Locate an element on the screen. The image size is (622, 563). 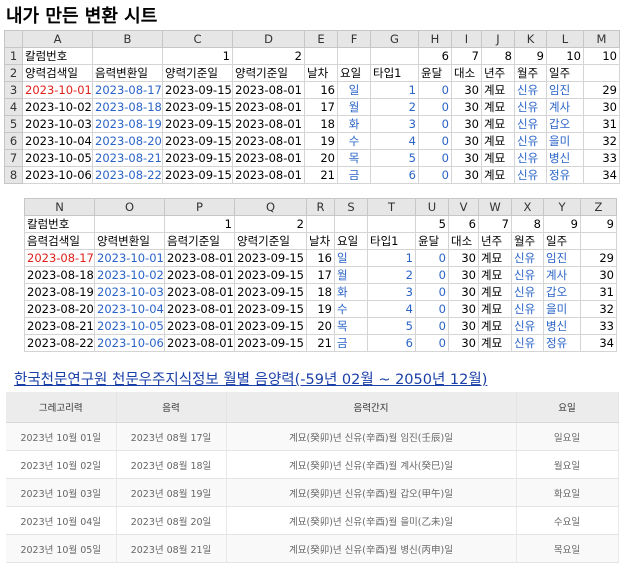
column-header: A is located at coordinates (57, 39).